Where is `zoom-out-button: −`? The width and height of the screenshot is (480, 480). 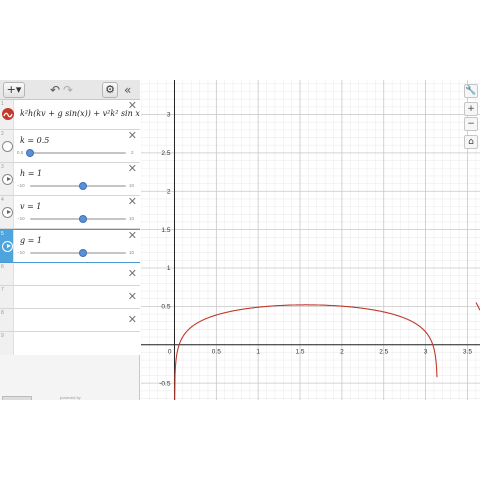 zoom-out-button: − is located at coordinates (471, 124).